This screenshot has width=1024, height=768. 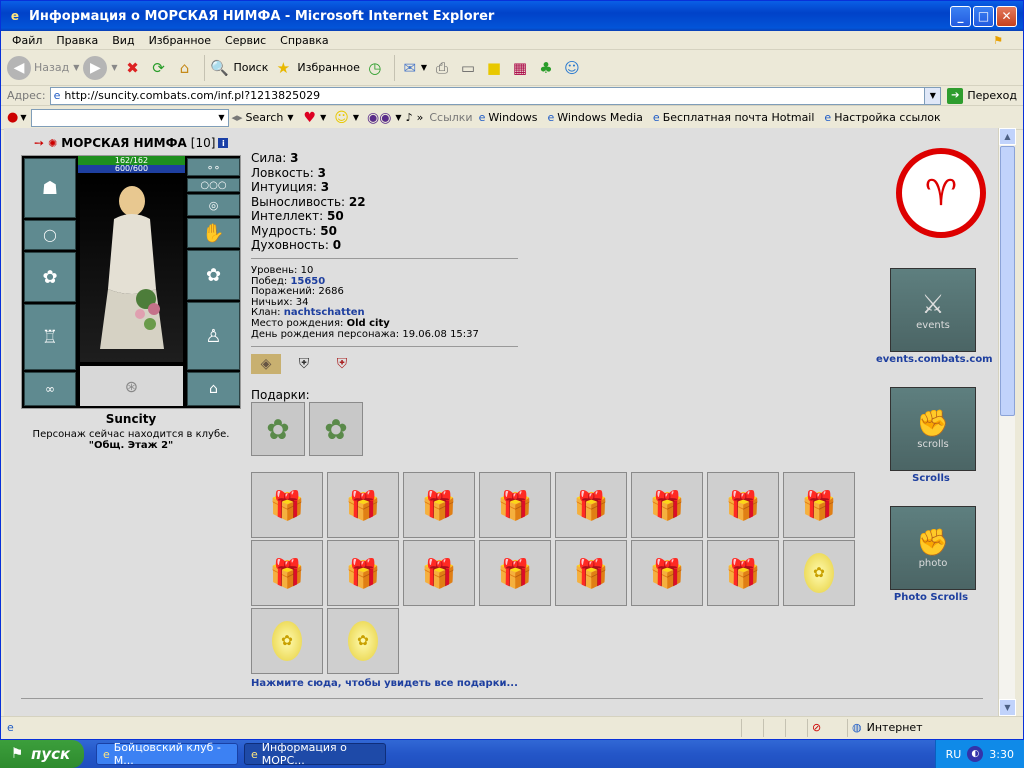 What do you see at coordinates (245, 40) in the screenshot?
I see `menu-tools: Сервис` at bounding box center [245, 40].